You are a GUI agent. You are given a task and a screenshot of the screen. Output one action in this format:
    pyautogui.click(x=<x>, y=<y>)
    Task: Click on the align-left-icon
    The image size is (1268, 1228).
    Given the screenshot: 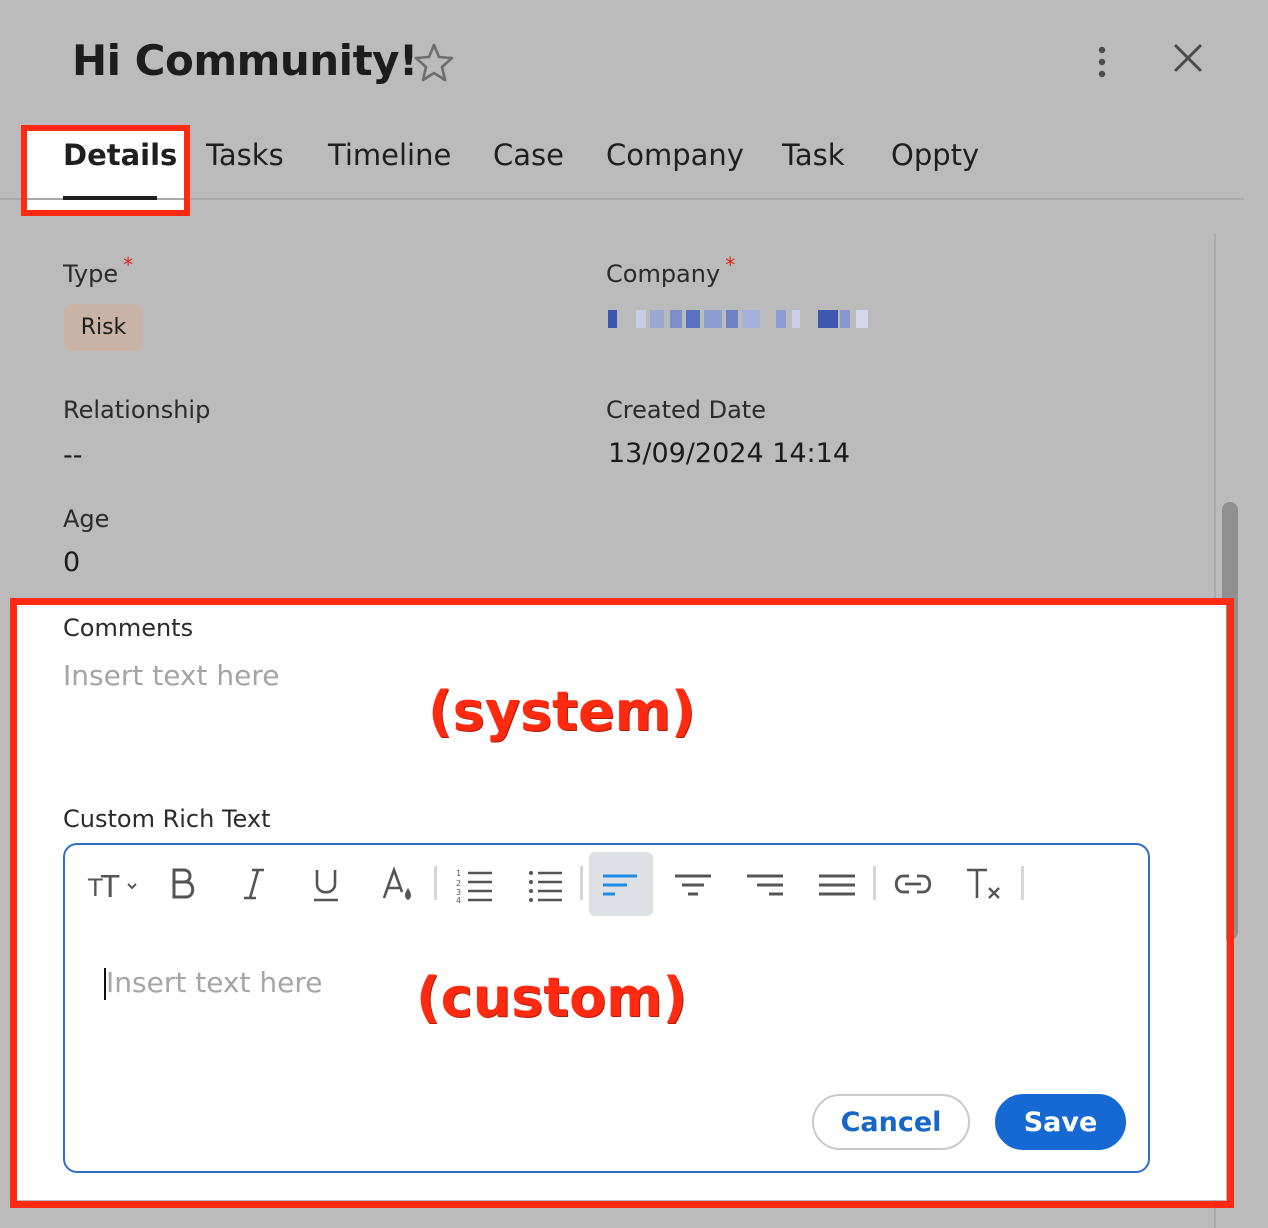 What is the action you would take?
    pyautogui.click(x=621, y=884)
    